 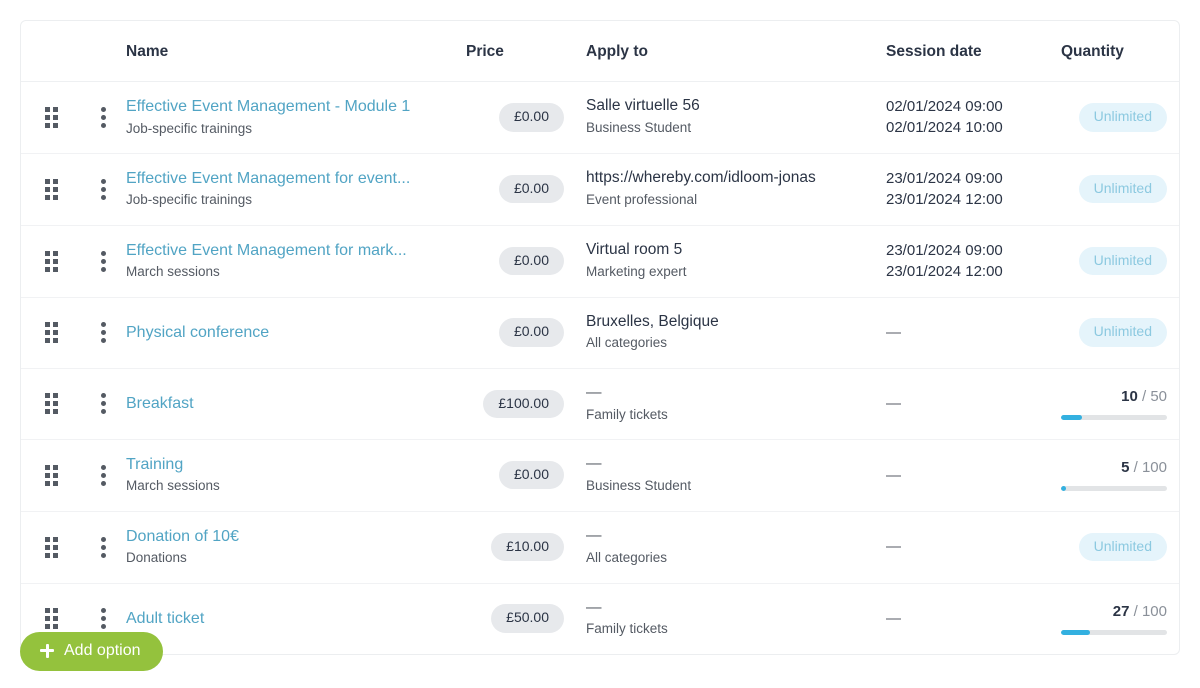 What do you see at coordinates (636, 271) in the screenshot?
I see `apply-to-audience-label: Marketing expert` at bounding box center [636, 271].